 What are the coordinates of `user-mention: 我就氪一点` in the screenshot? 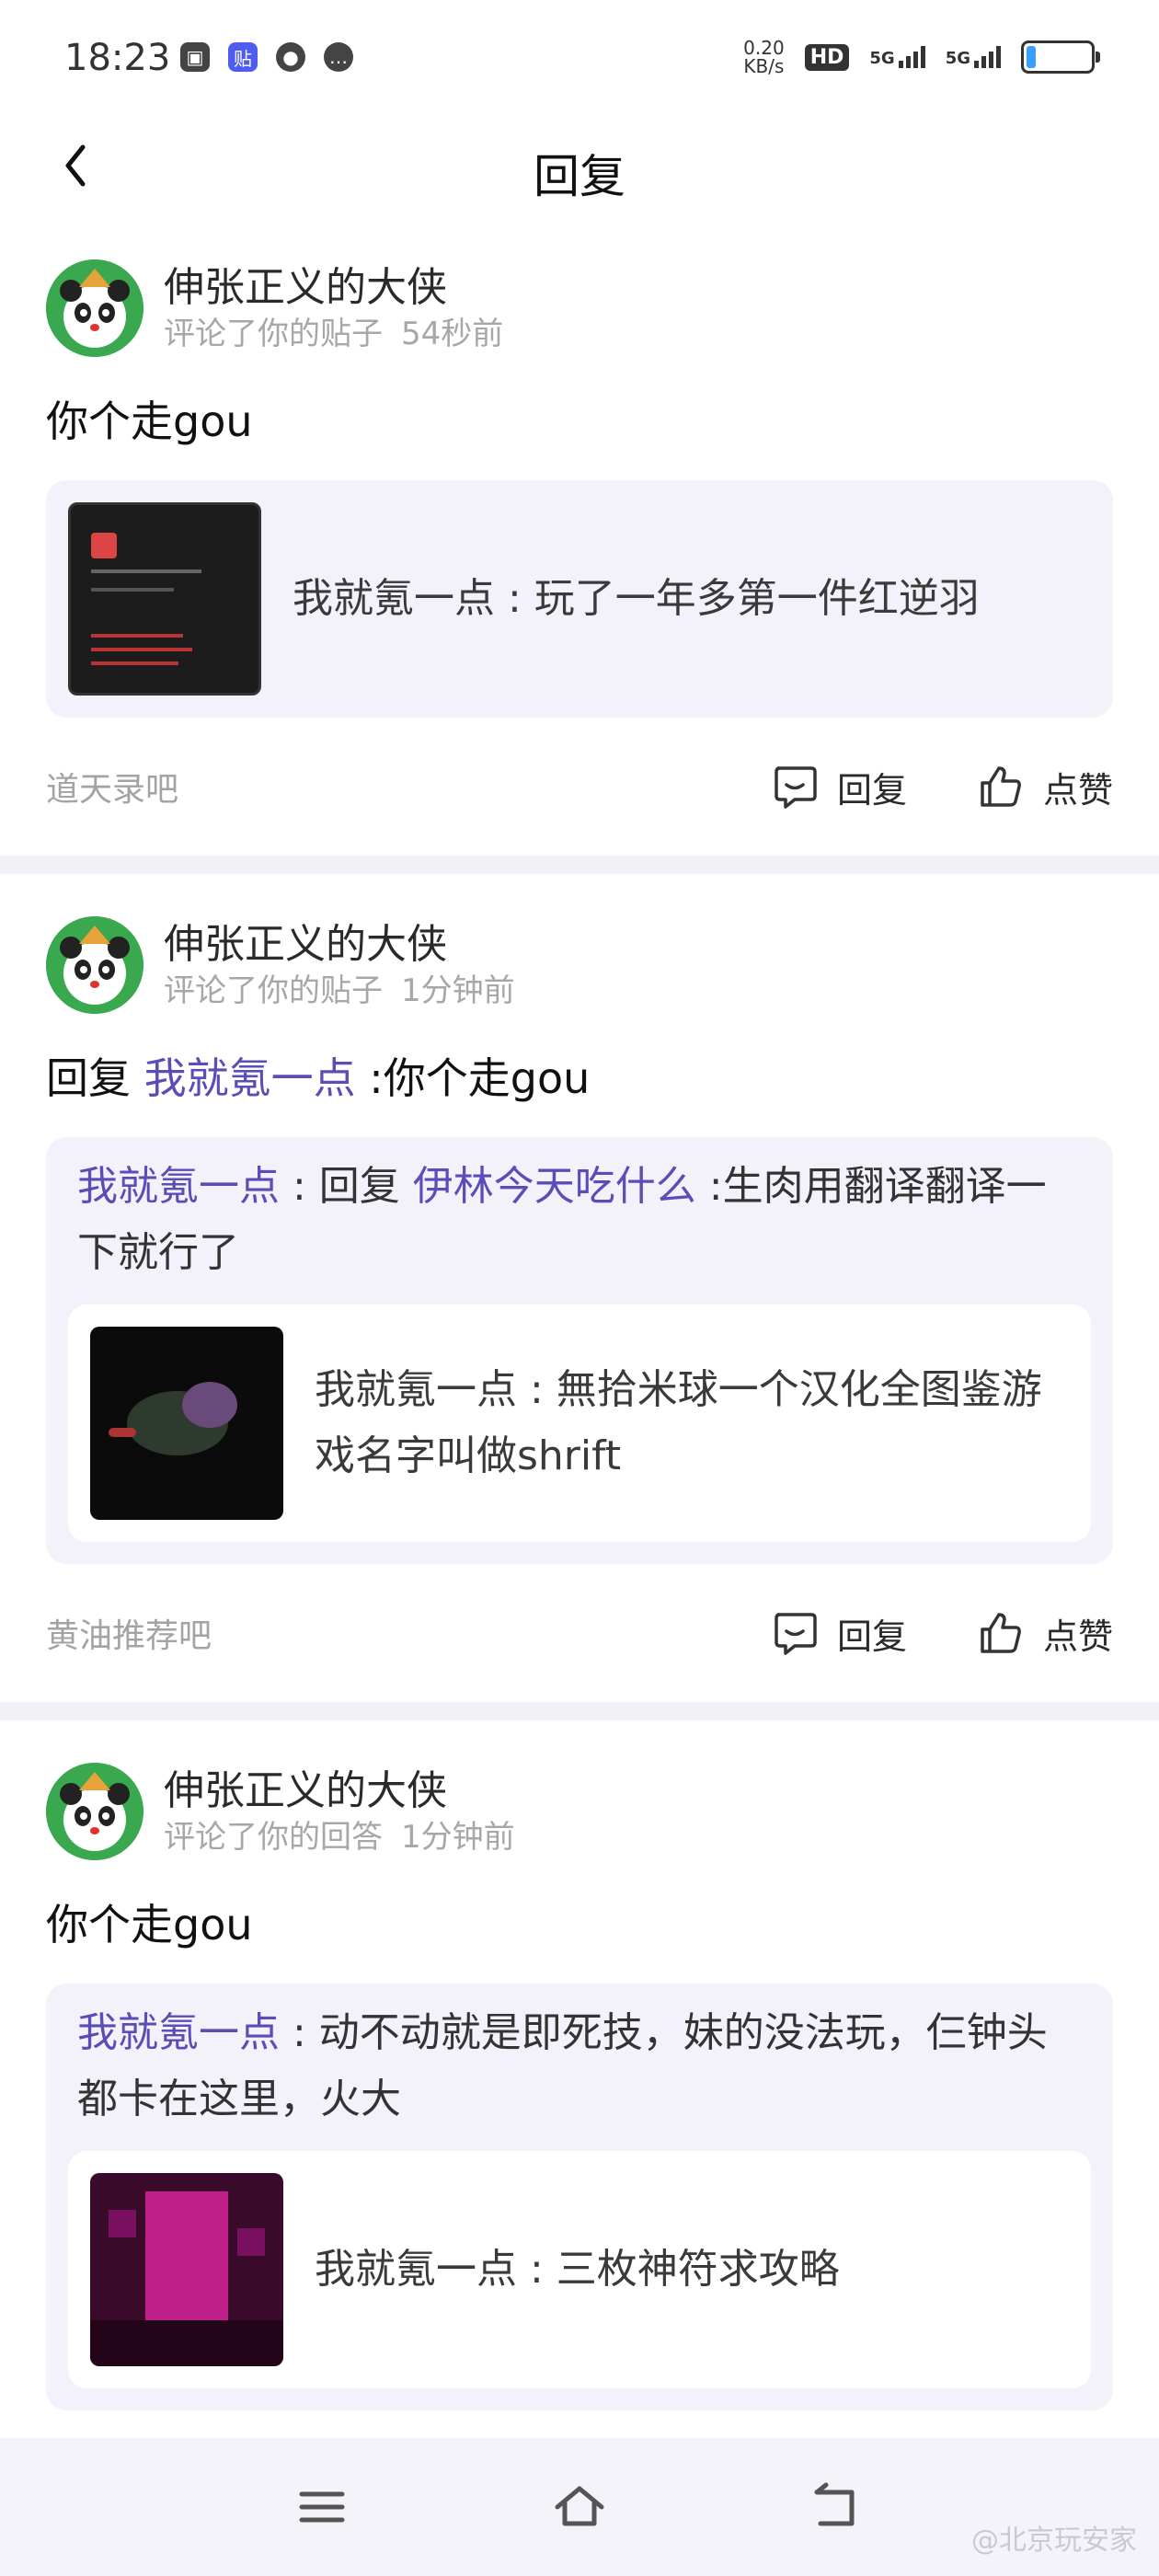 It's located at (250, 1078).